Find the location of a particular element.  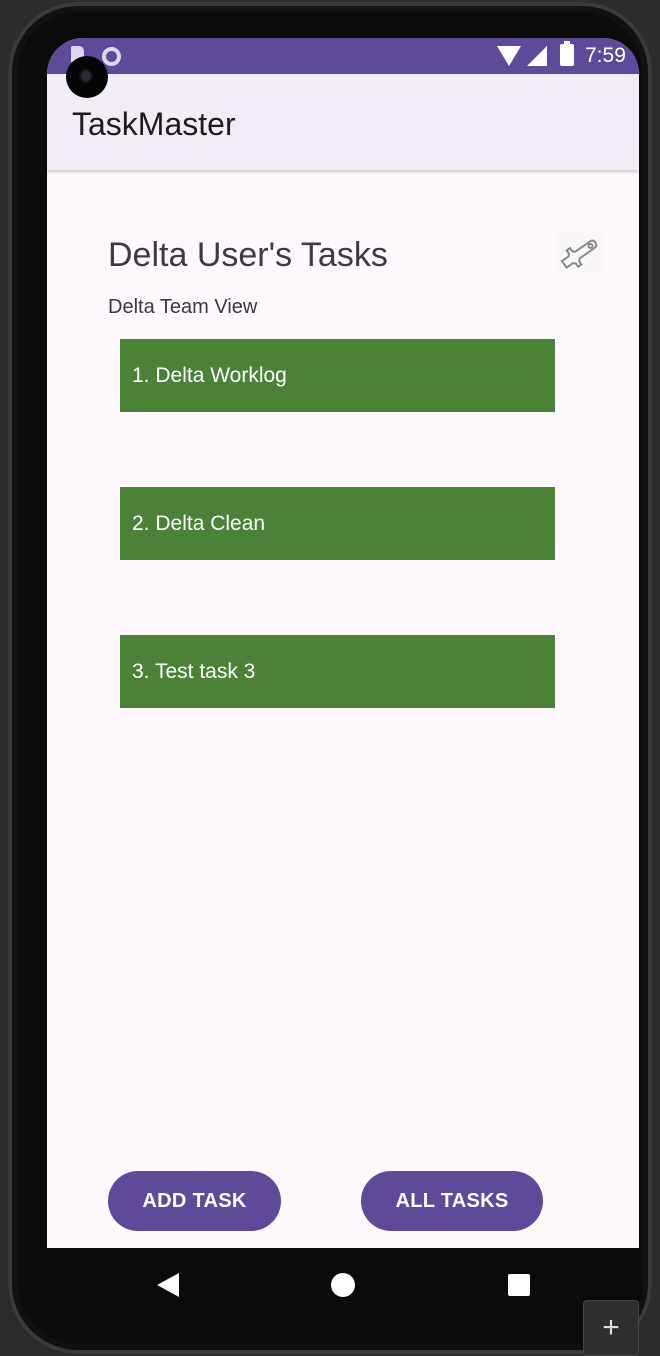

wifi-icon is located at coordinates (509, 56).